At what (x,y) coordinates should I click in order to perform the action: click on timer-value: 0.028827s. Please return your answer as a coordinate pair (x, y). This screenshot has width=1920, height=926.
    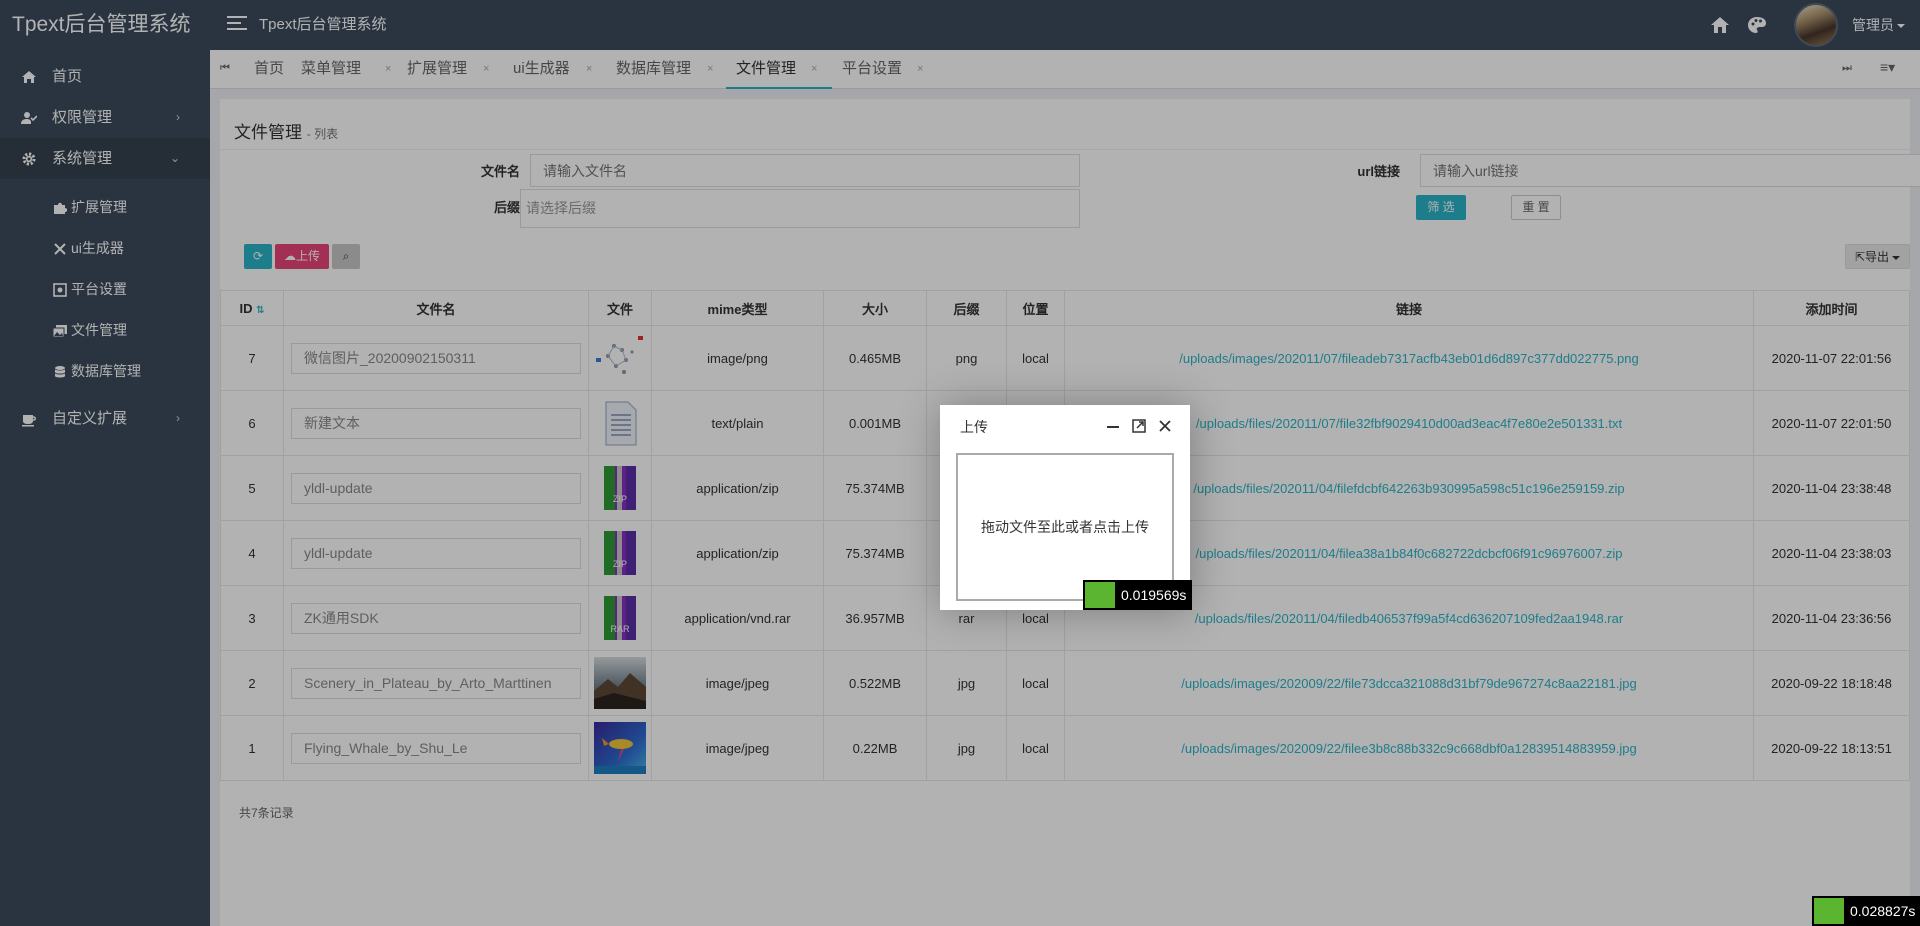
    Looking at the image, I should click on (1883, 911).